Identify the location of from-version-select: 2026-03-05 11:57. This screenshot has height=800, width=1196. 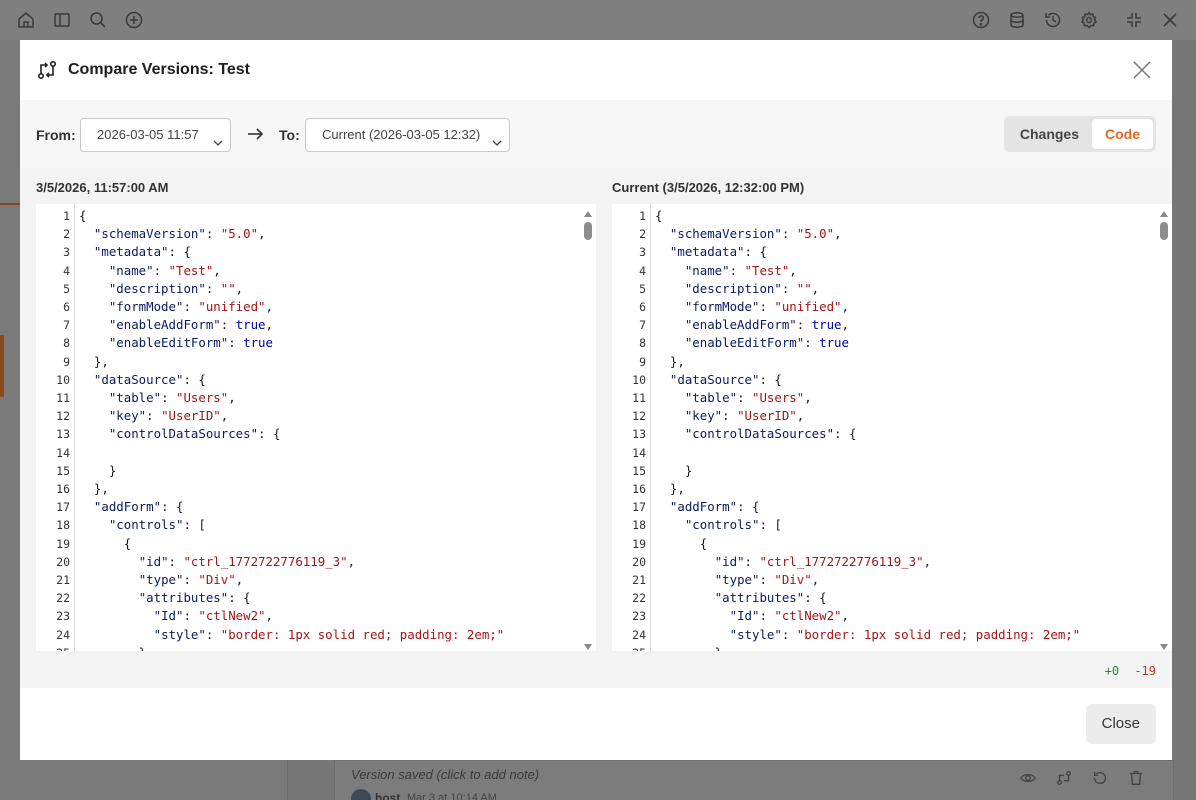
(155, 135).